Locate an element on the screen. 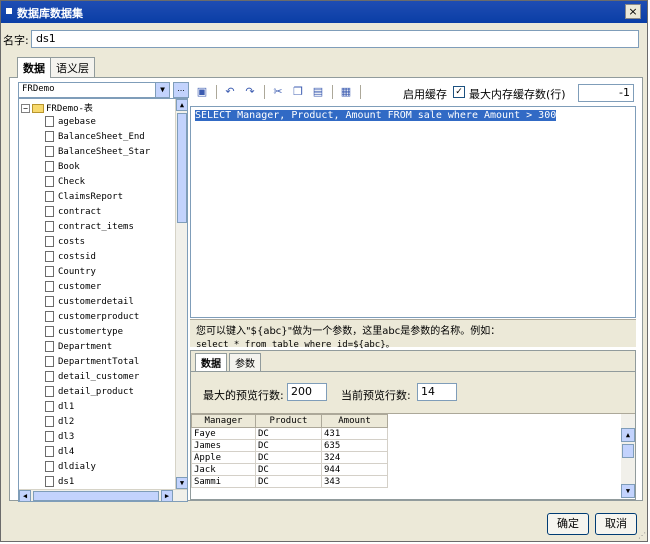  tree-item: costs is located at coordinates (97, 243).